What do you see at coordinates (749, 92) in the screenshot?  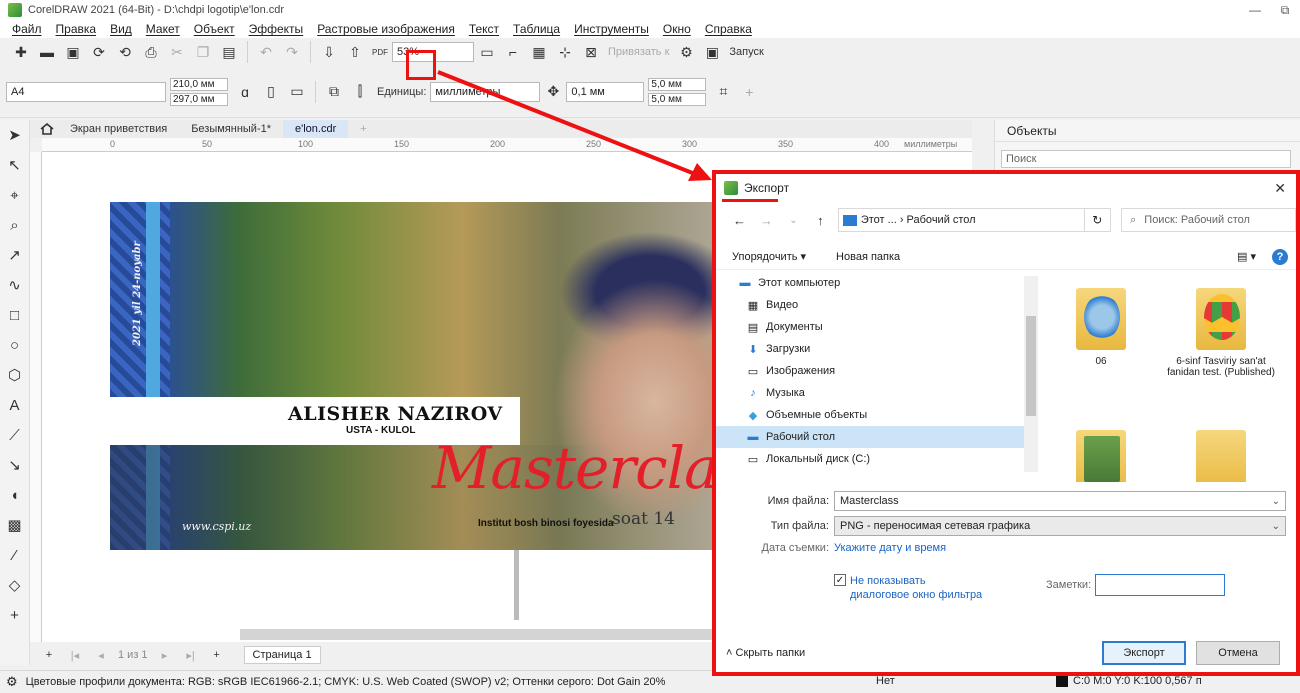 I see `add-icon: +` at bounding box center [749, 92].